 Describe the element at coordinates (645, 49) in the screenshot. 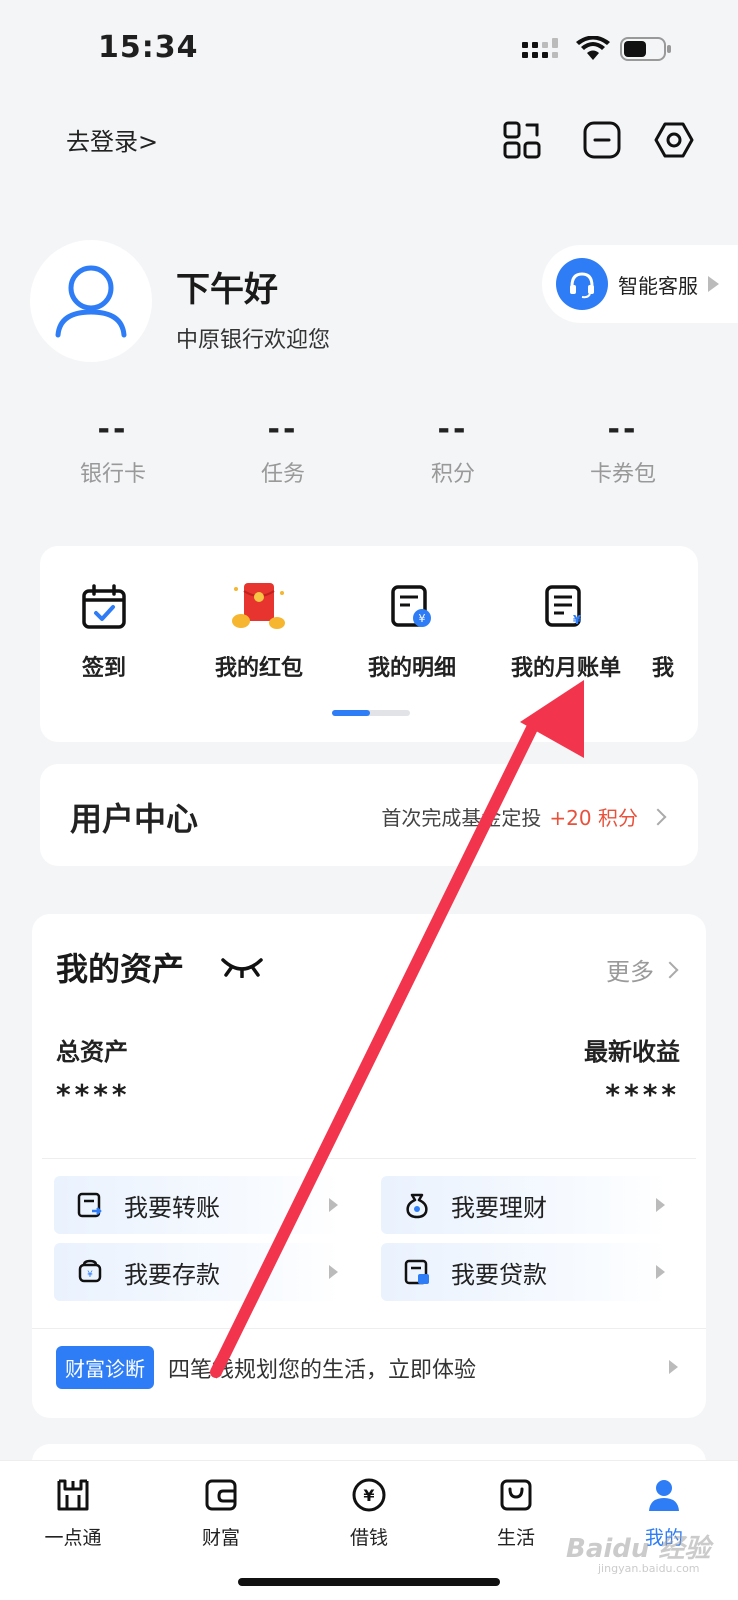

I see `battery-icon` at that location.